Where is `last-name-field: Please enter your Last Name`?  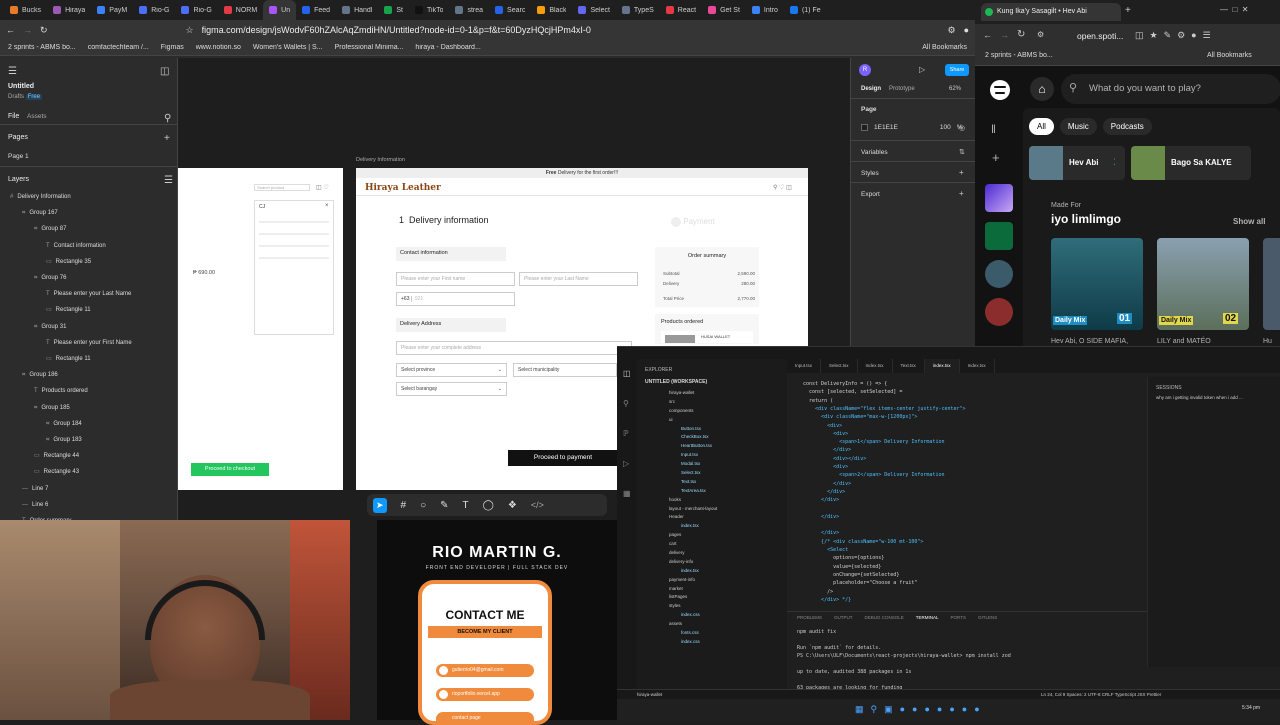 last-name-field: Please enter your Last Name is located at coordinates (578, 279).